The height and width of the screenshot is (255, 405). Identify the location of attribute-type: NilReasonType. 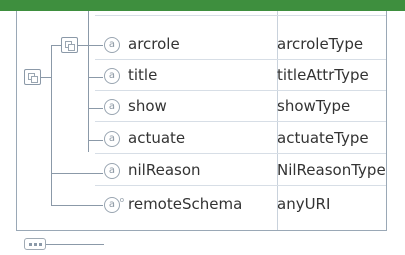
(331, 170).